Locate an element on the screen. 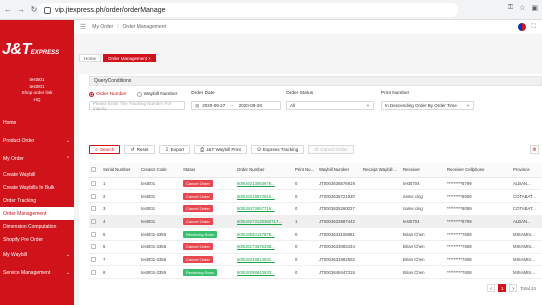 This screenshot has width=542, height=305. print-number-select: In Descending Order By Order Time ▼ is located at coordinates (427, 105).